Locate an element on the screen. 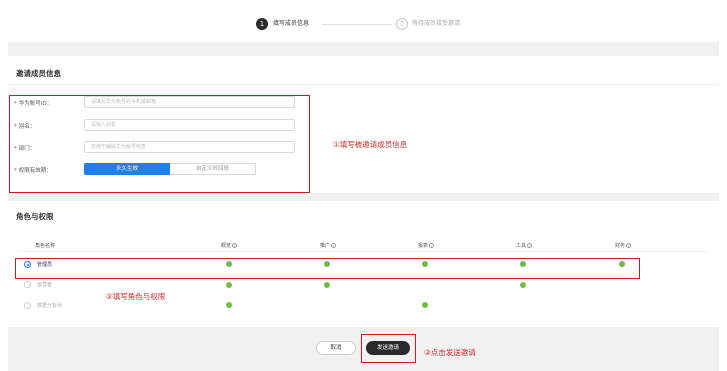  annotation-box-member-info is located at coordinates (159, 144).